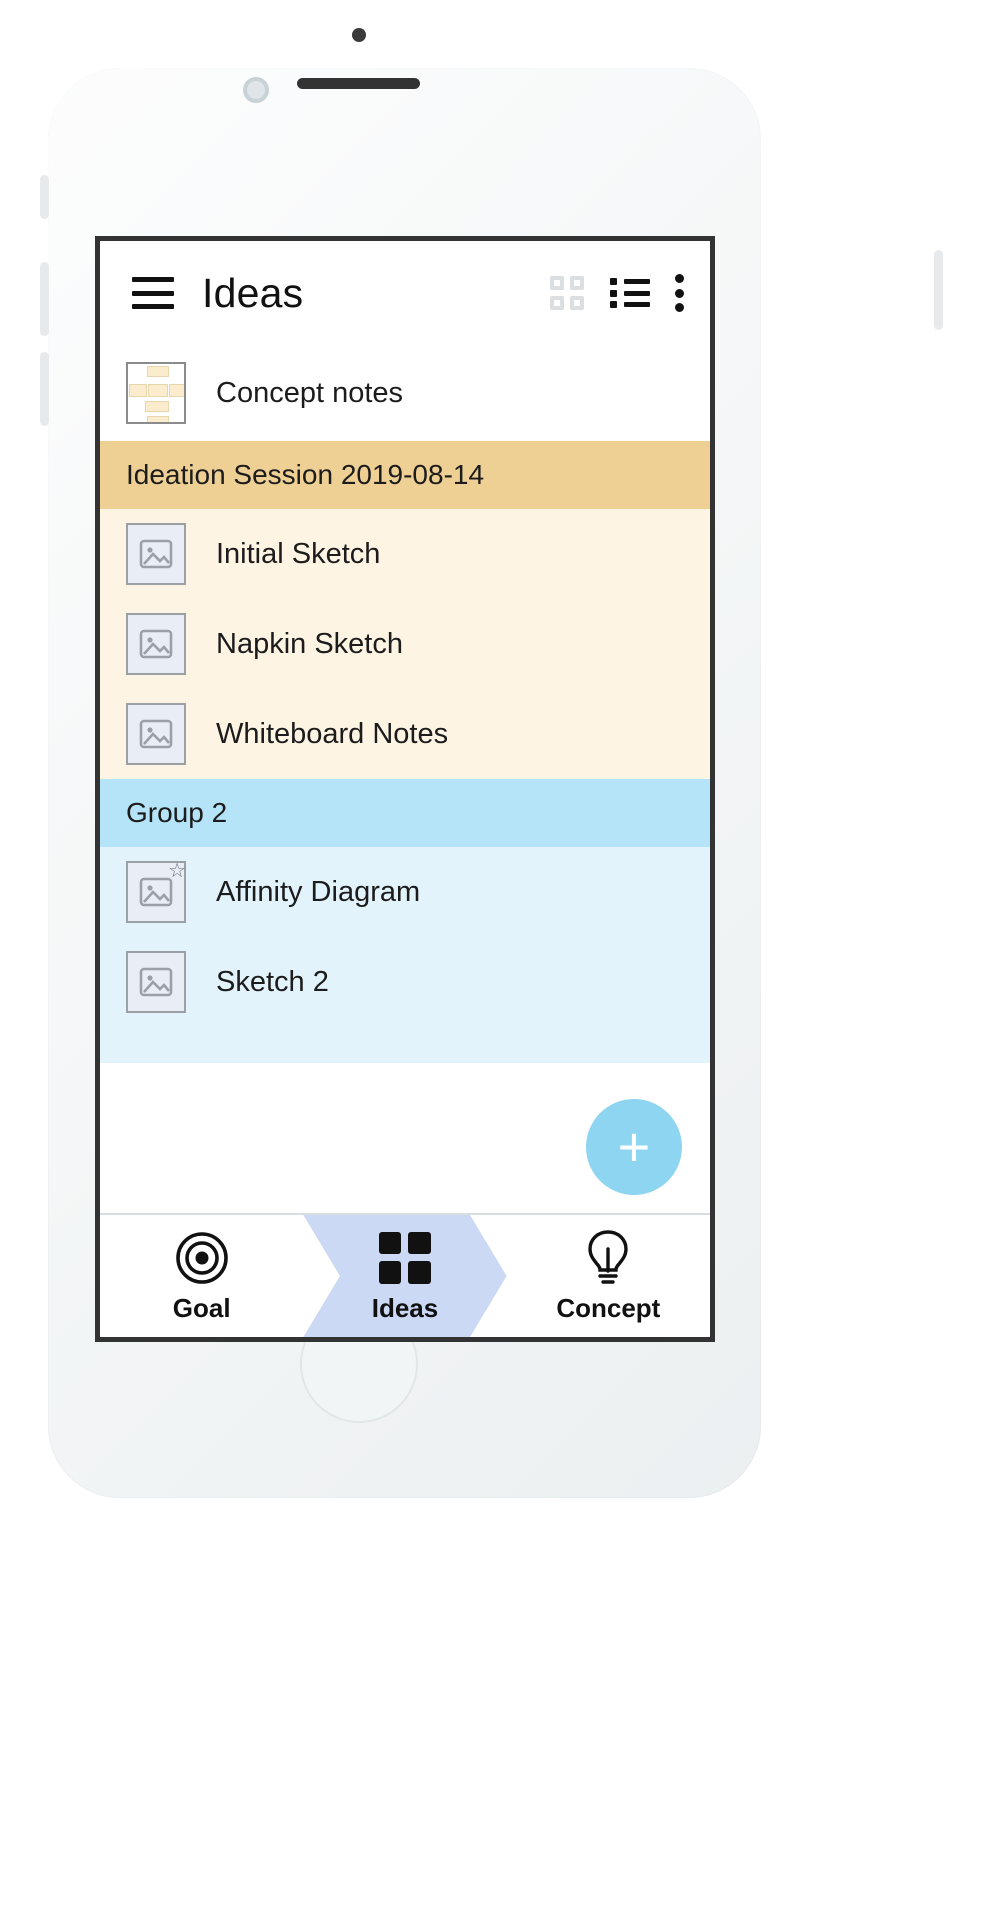 The width and height of the screenshot is (983, 1905). I want to click on bottom-navigation: Goal Ideas Concept, so click(405, 1275).